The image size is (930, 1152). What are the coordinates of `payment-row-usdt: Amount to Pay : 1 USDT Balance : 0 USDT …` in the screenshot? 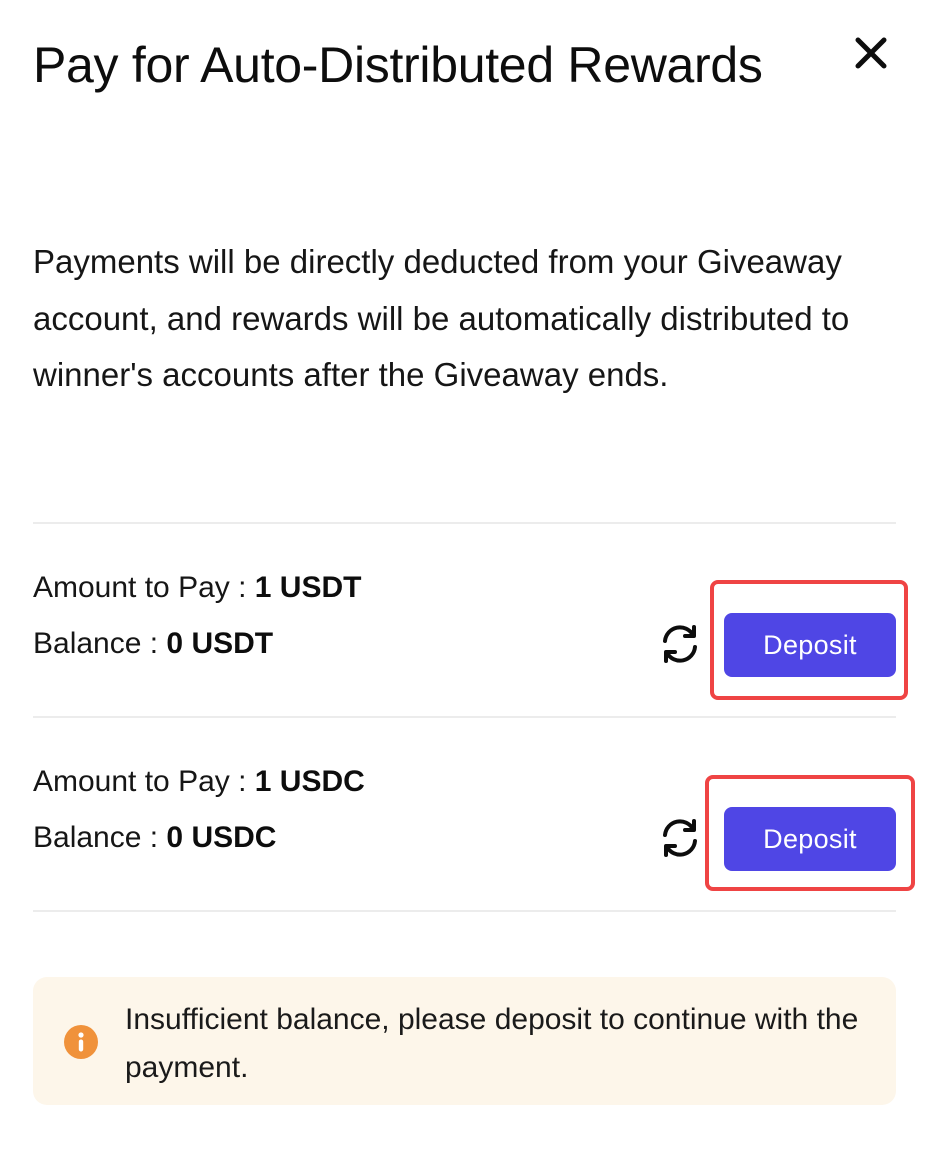 It's located at (470, 638).